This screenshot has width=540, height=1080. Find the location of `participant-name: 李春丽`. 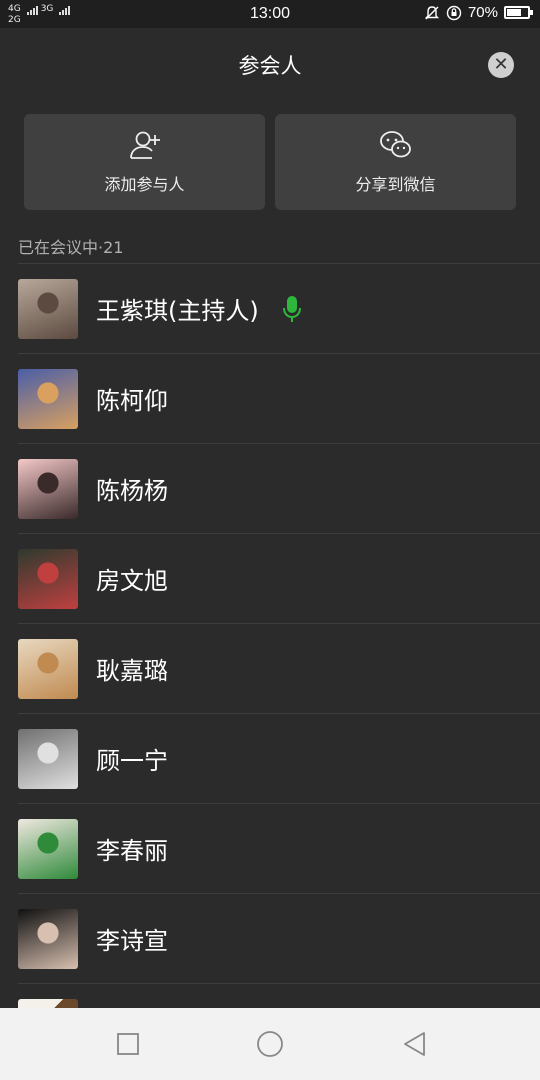

participant-name: 李春丽 is located at coordinates (132, 851).